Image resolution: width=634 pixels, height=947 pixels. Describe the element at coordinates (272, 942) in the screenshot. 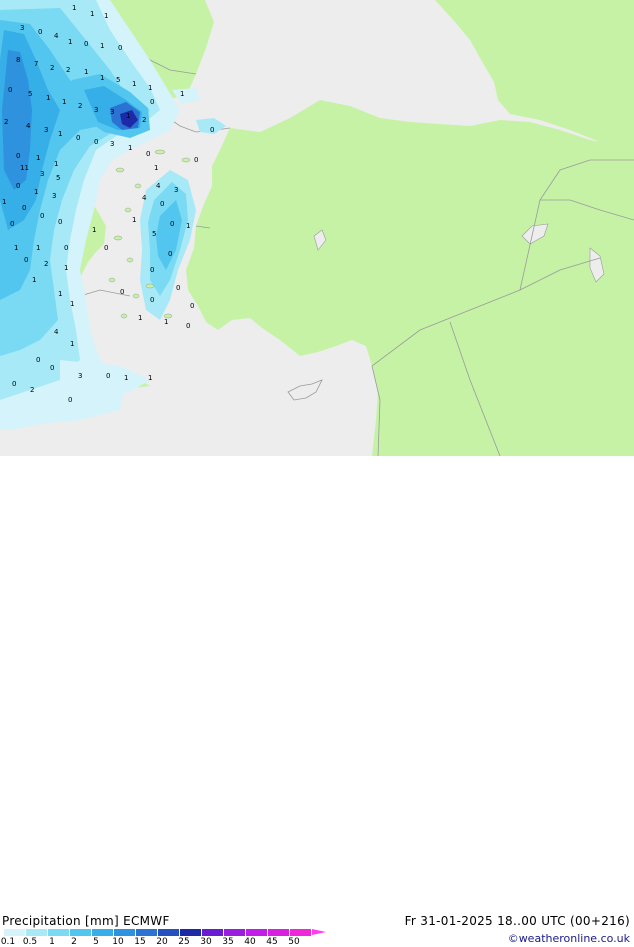

I see `color-scale-tick: 45` at that location.